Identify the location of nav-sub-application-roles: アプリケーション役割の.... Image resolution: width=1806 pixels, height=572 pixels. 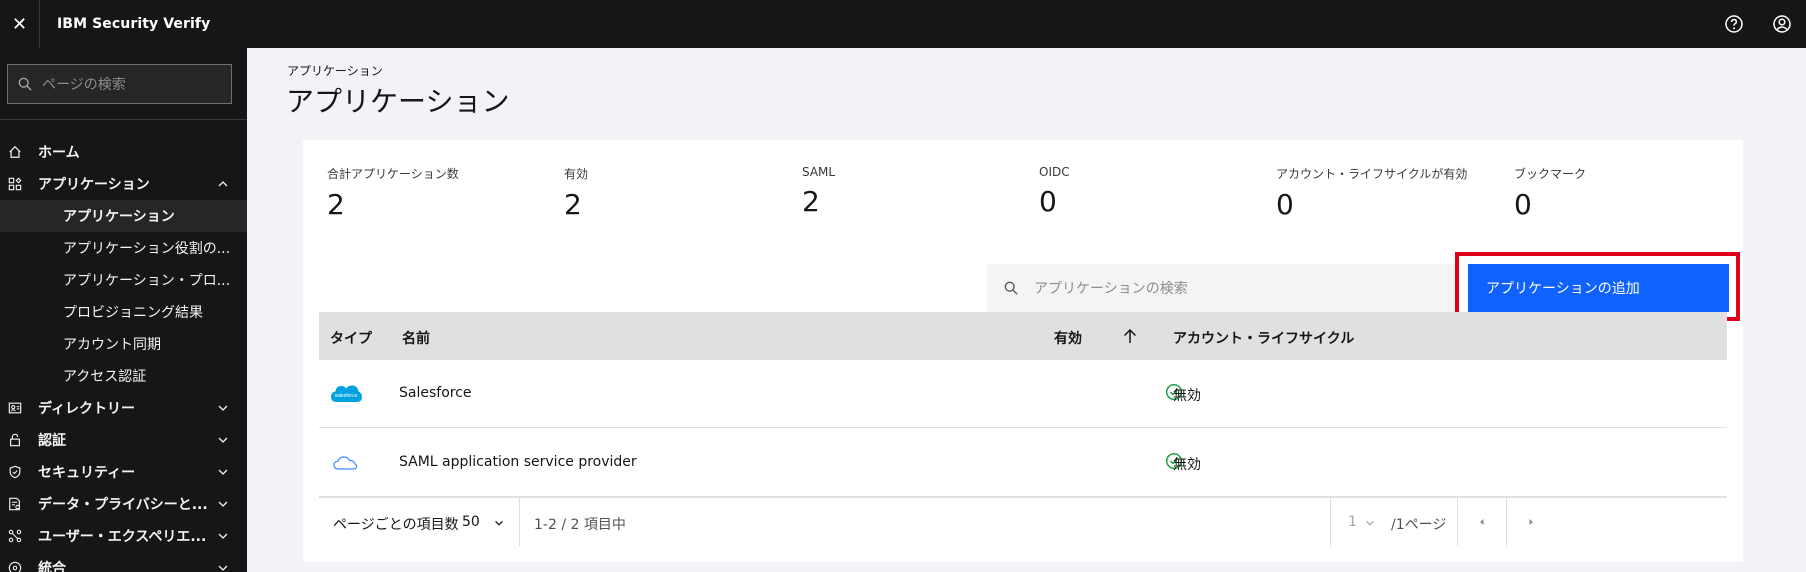
(123, 248).